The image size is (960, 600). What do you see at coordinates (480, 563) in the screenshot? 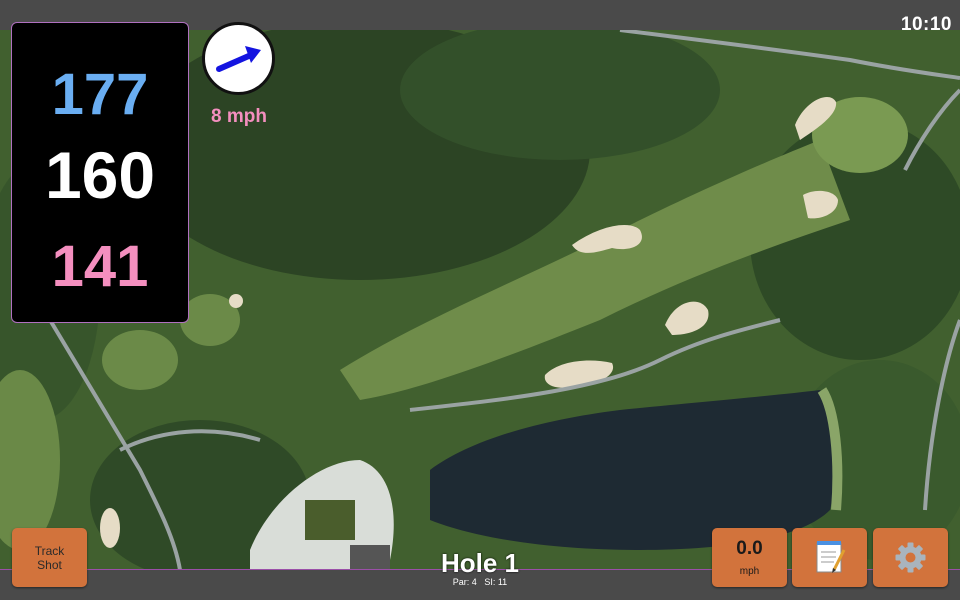
I see `hole-title: Hole 1` at bounding box center [480, 563].